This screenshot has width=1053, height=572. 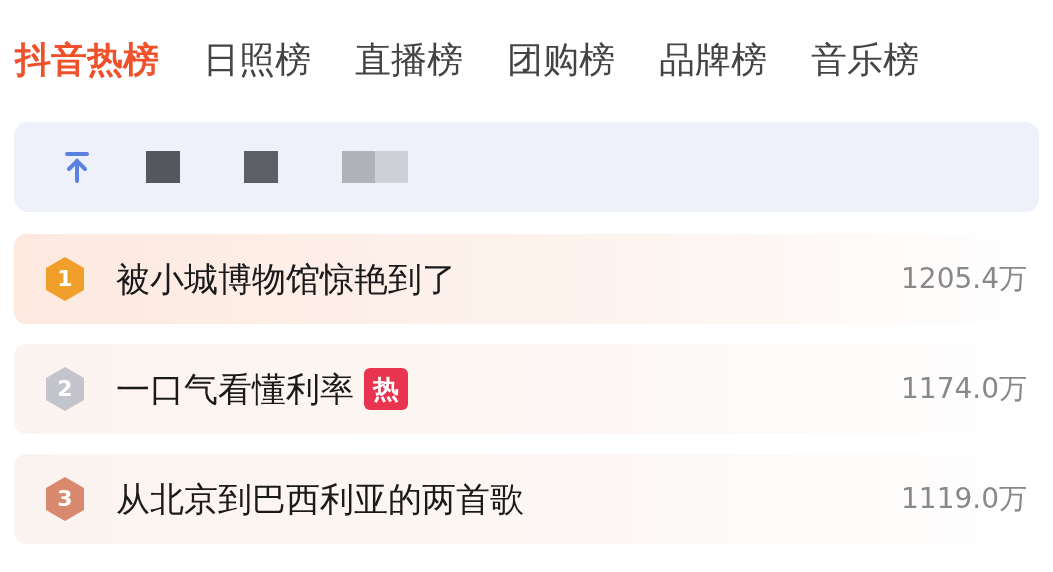 What do you see at coordinates (235, 389) in the screenshot?
I see `topic-title: 一口气看懂利率` at bounding box center [235, 389].